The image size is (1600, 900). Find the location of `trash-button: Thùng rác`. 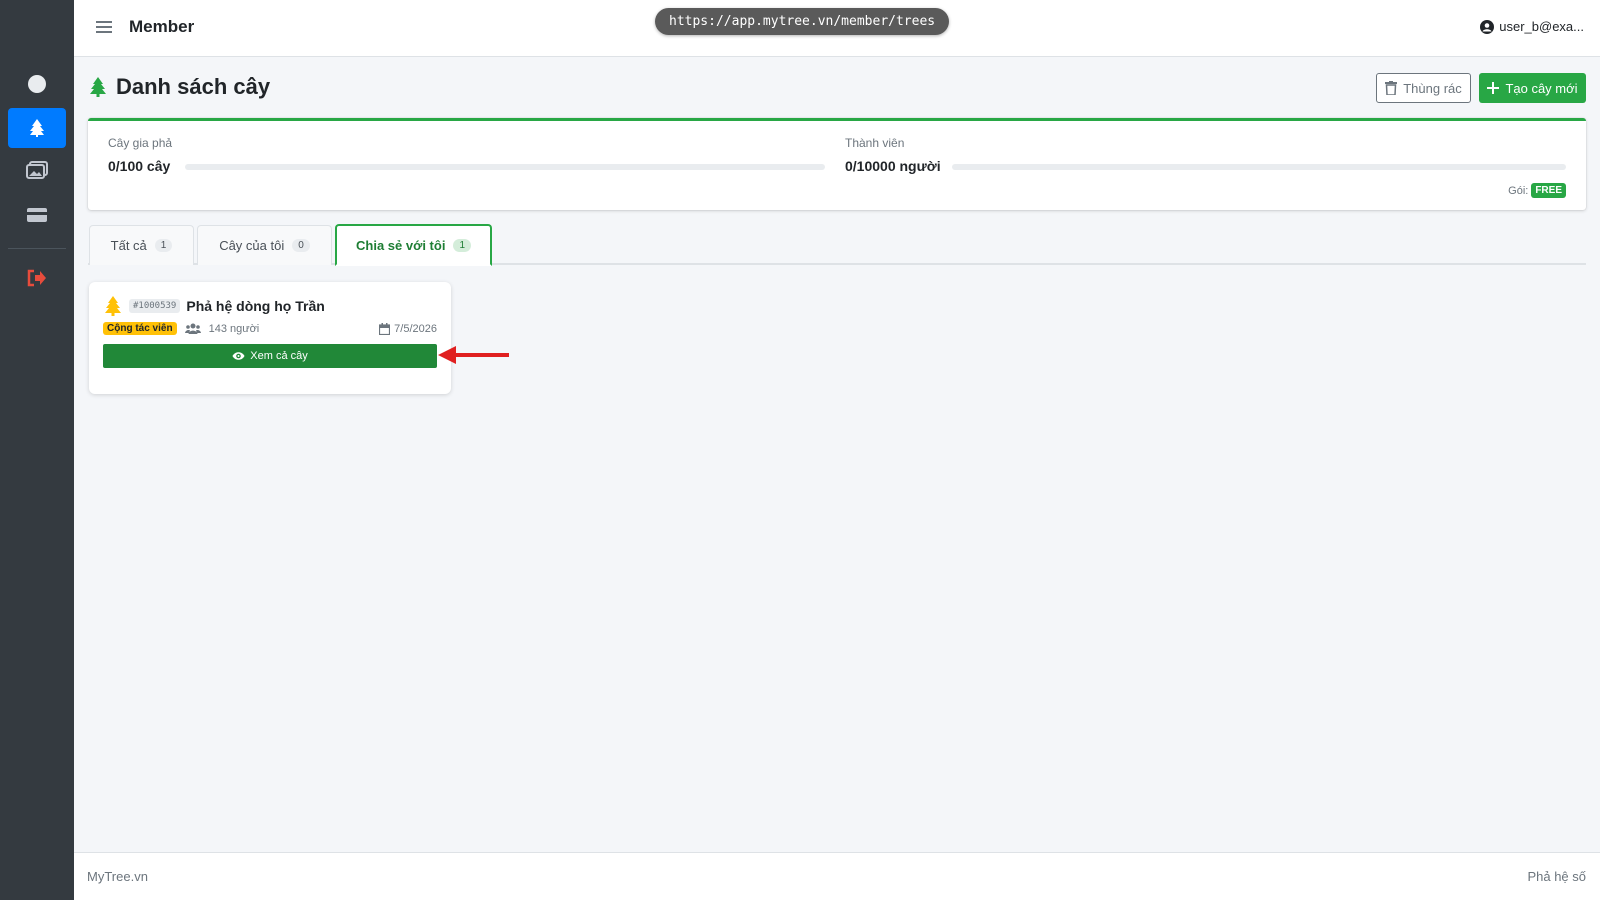

trash-button: Thùng rác is located at coordinates (1423, 88).